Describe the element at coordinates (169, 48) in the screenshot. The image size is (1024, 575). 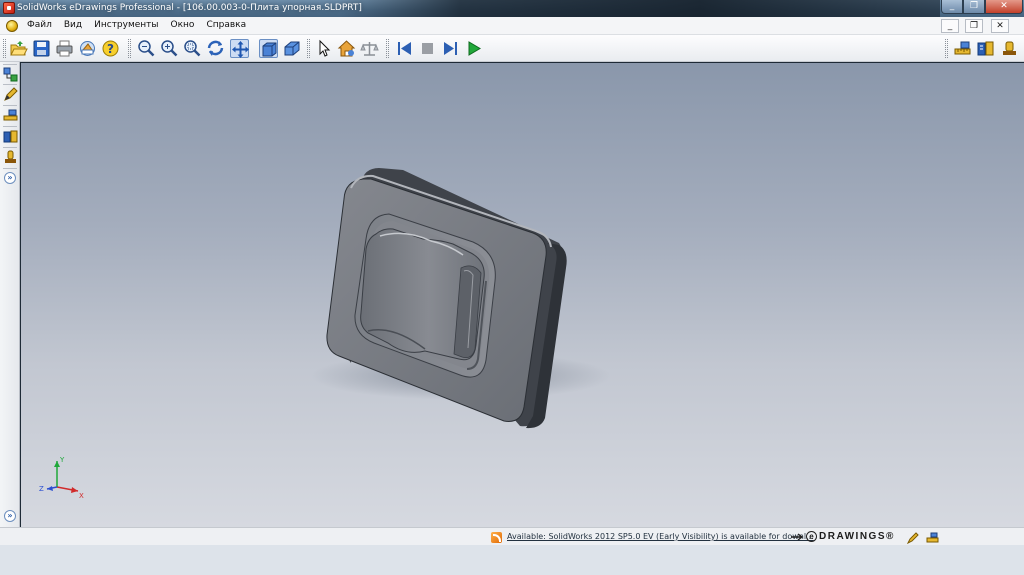
I see `zoom-in-out-icon` at that location.